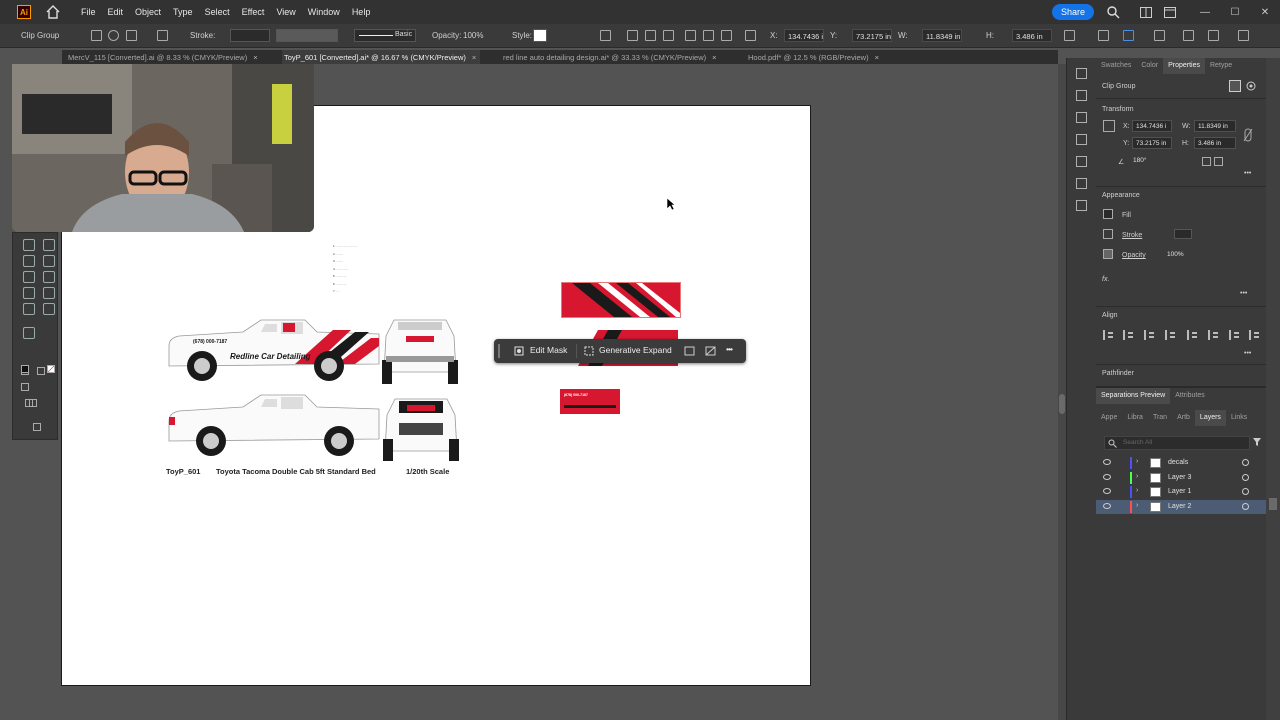 The width and height of the screenshot is (1280, 720). I want to click on x-field: 134.7436 ir, so click(804, 35).